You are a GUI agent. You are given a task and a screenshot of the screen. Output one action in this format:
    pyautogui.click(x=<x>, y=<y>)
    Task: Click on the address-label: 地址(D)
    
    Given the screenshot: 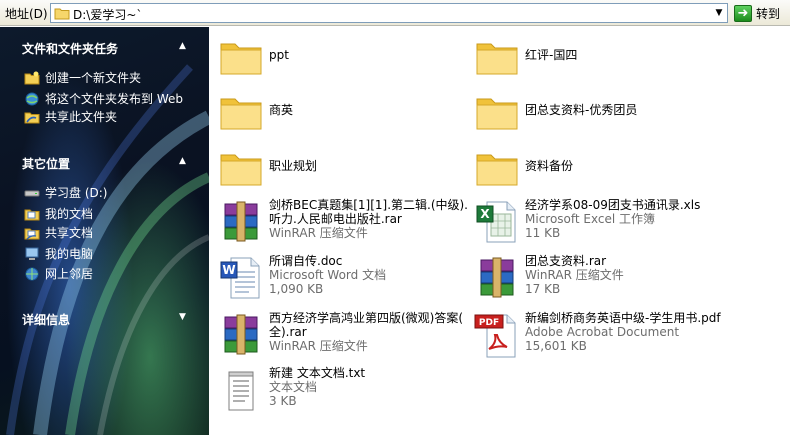 What is the action you would take?
    pyautogui.click(x=26, y=14)
    